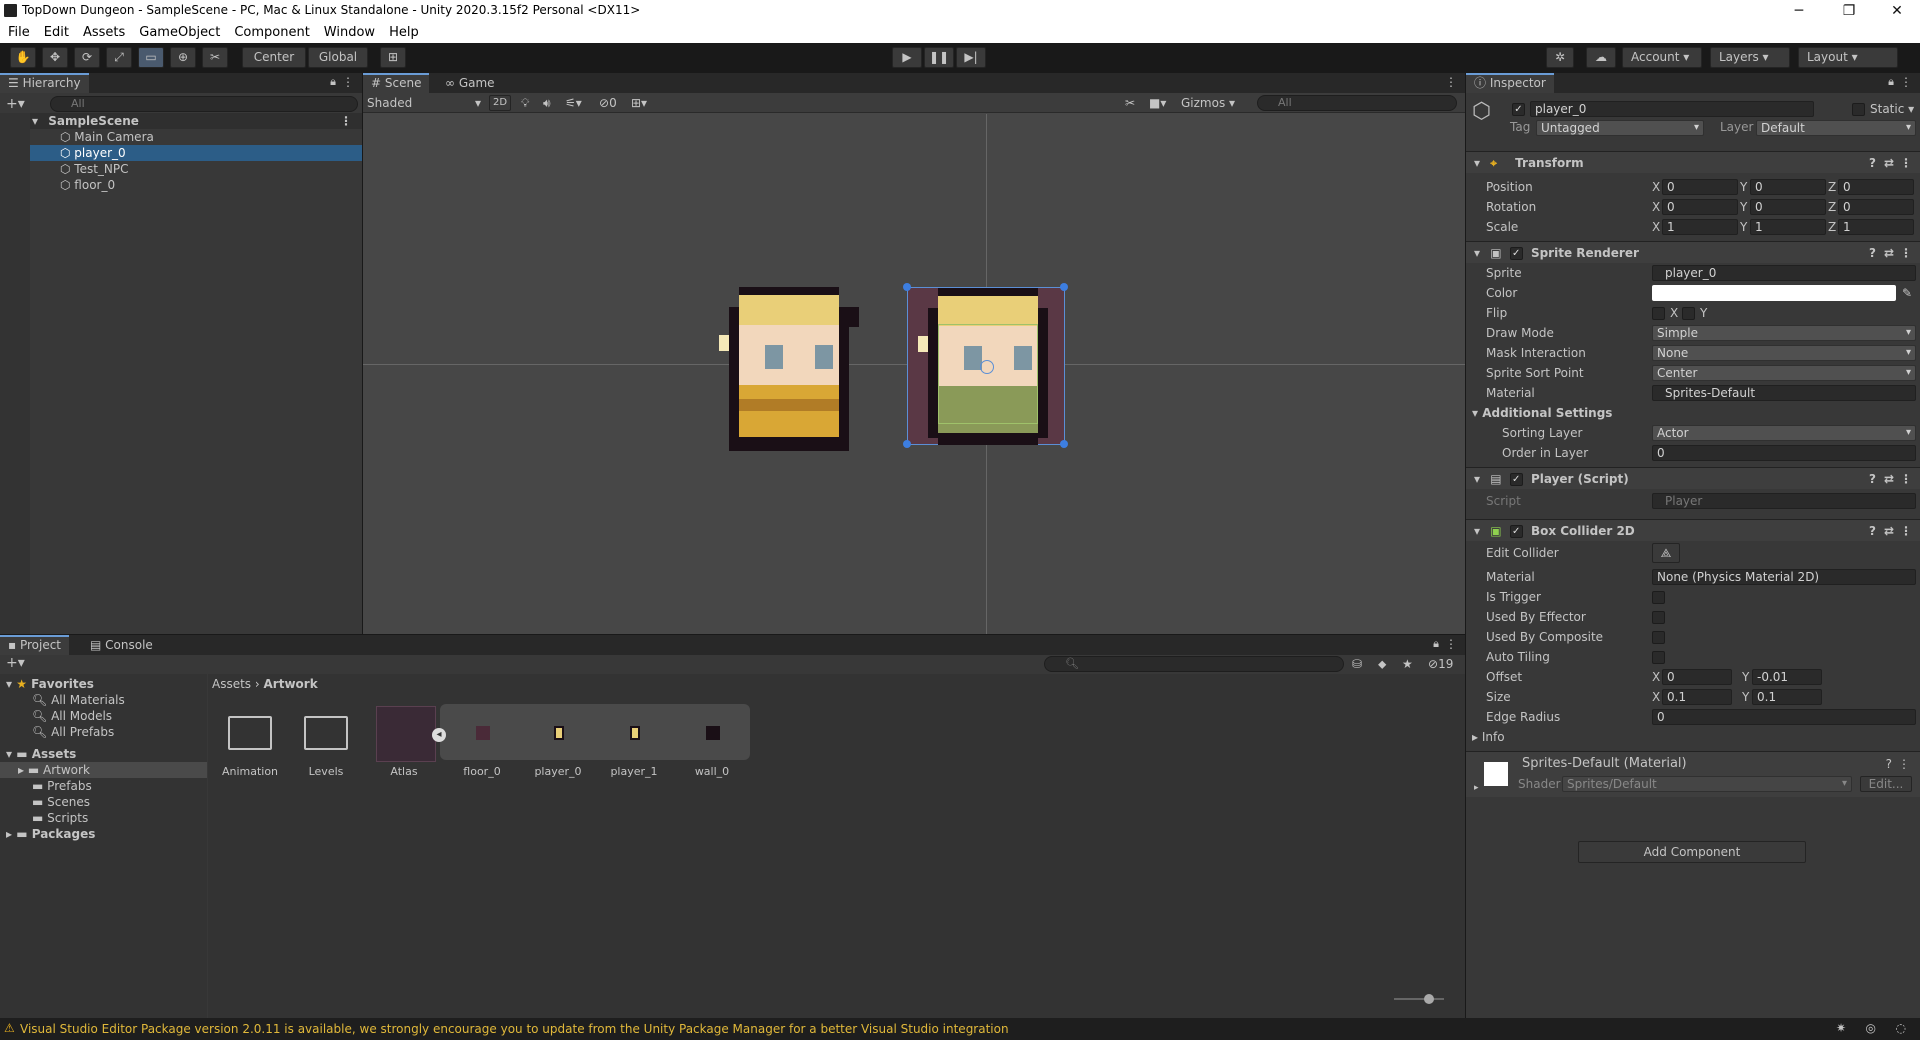 Image resolution: width=1920 pixels, height=1040 pixels. Describe the element at coordinates (1784, 393) in the screenshot. I see `material-field: Sprites-Default` at that location.